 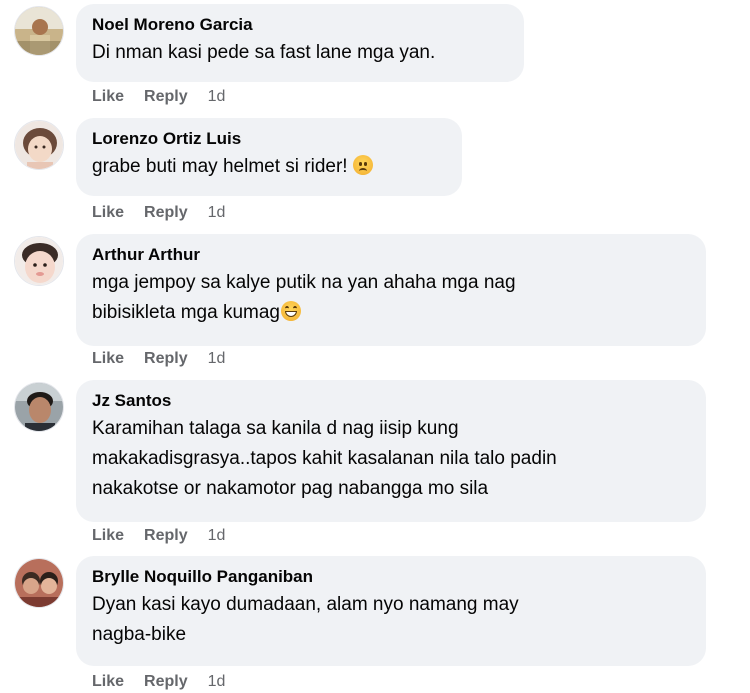 I want to click on avatar-jz, so click(x=39, y=407).